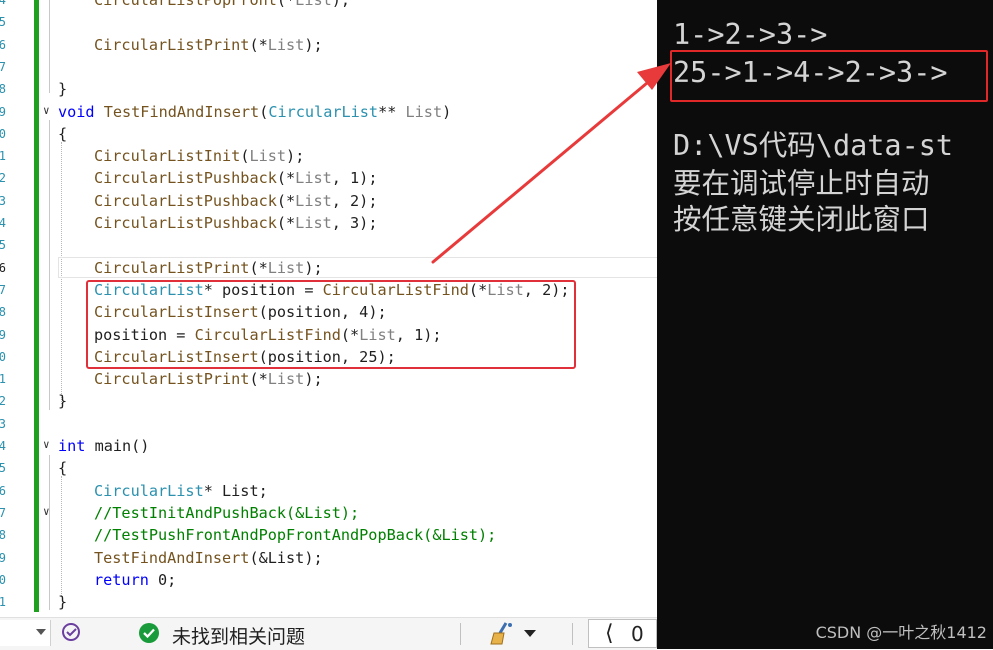  What do you see at coordinates (3, 334) in the screenshot?
I see `line-number: 9` at bounding box center [3, 334].